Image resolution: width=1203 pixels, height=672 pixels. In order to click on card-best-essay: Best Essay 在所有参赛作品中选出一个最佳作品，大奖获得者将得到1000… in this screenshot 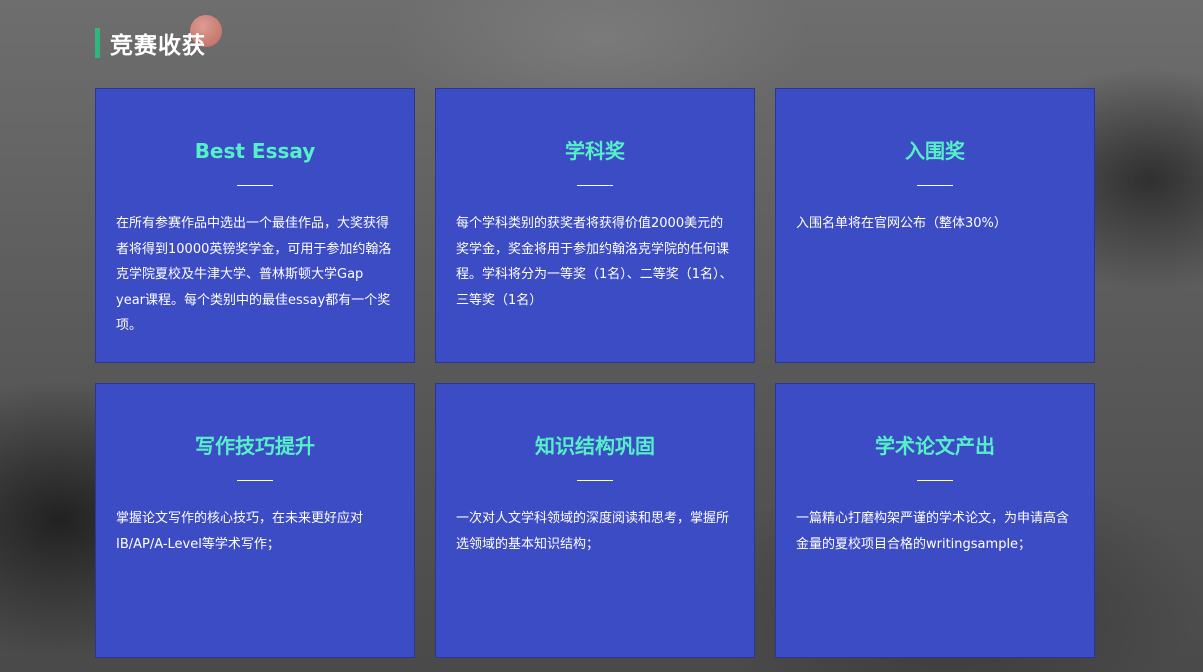, I will do `click(255, 225)`.